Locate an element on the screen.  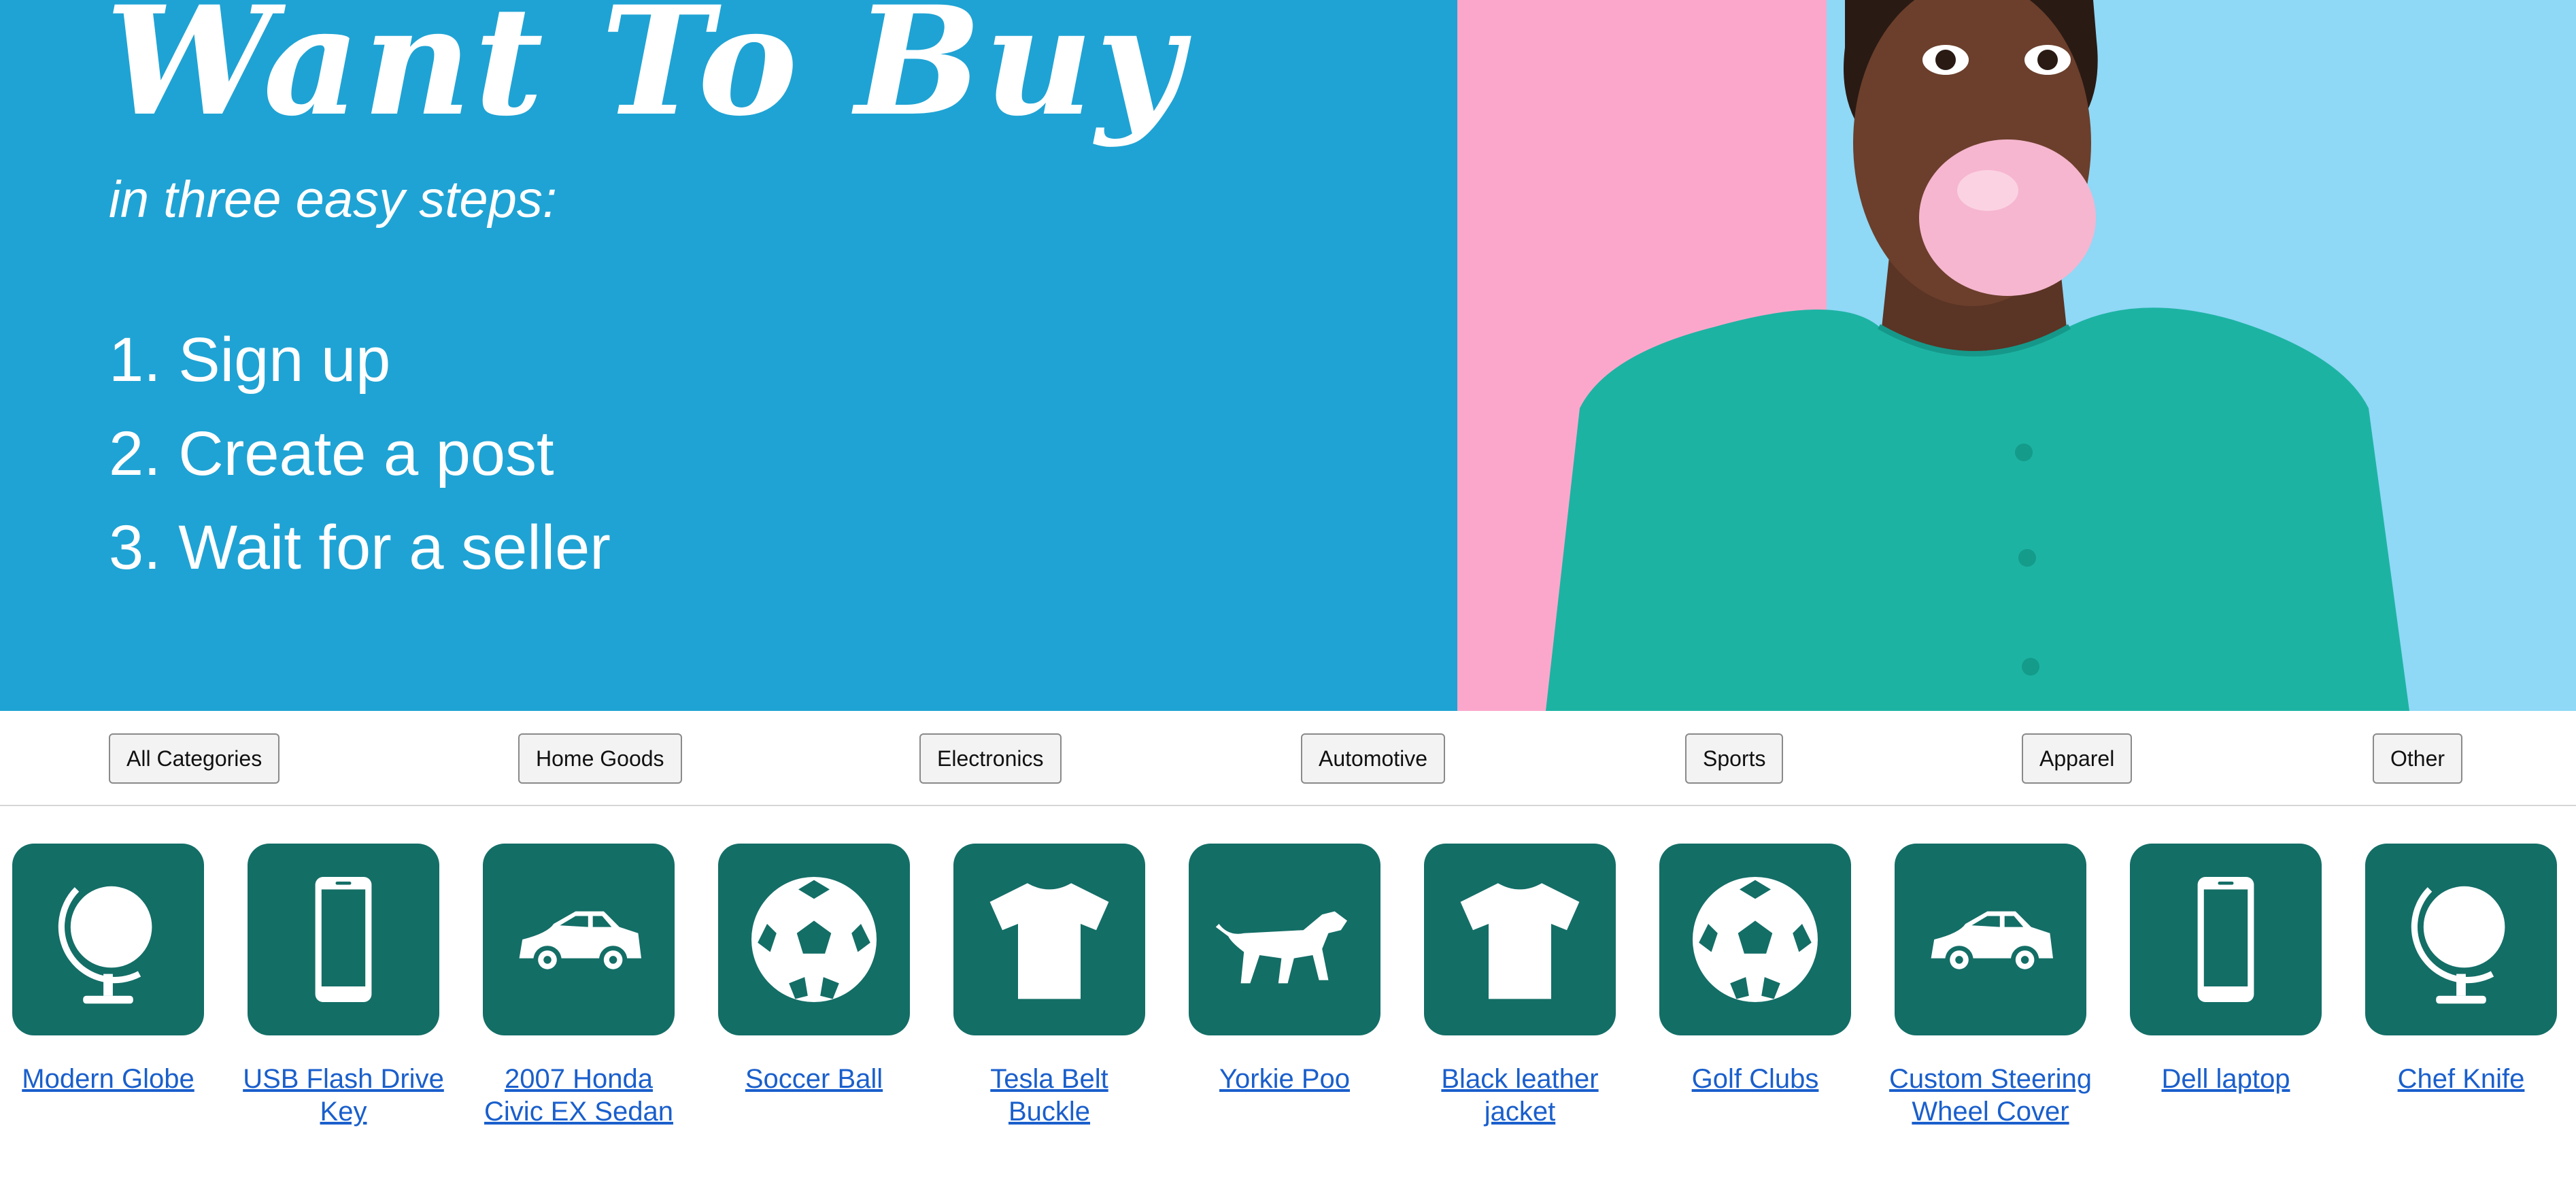
product-card: 2007 Honda Civic EX Sedan is located at coordinates (579, 986).